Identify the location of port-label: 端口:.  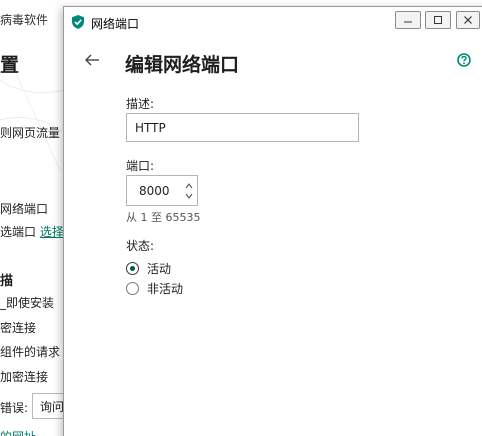
(140, 166).